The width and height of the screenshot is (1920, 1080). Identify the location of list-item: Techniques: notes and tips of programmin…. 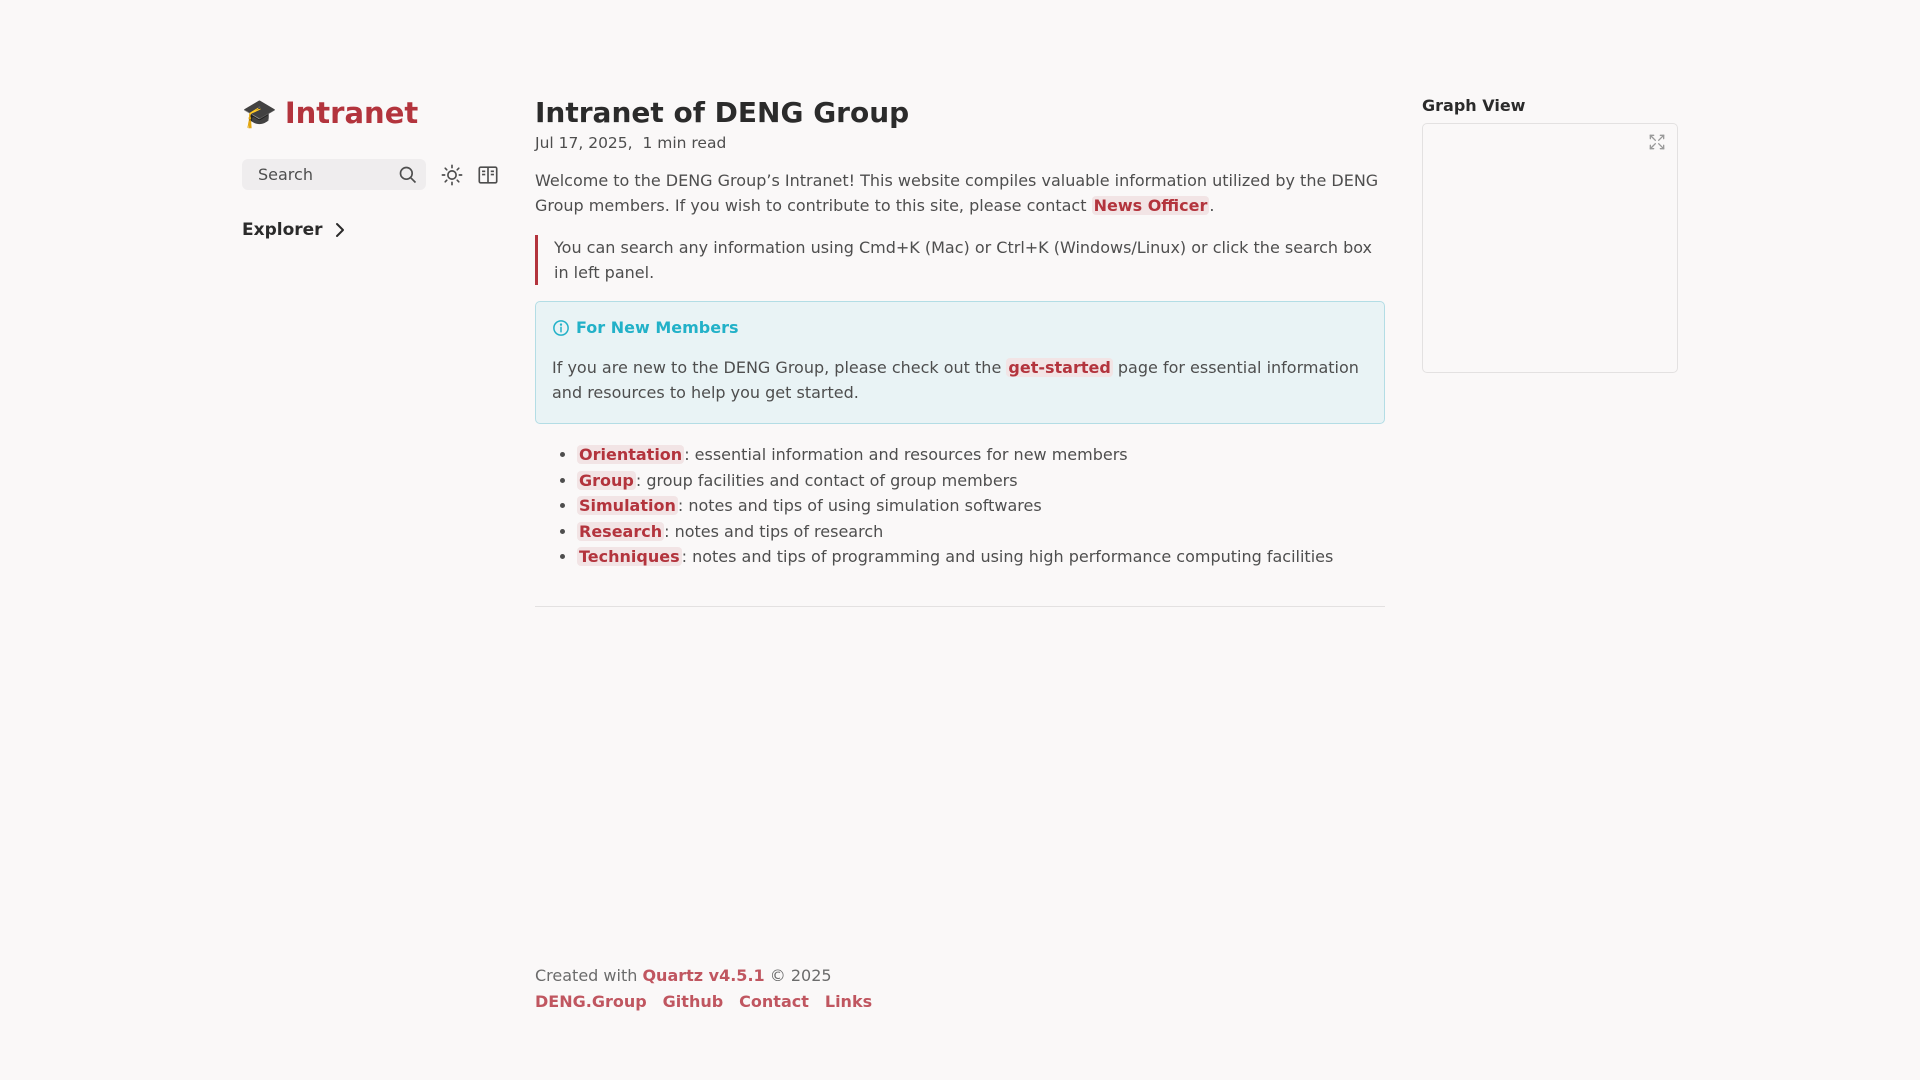
(981, 557).